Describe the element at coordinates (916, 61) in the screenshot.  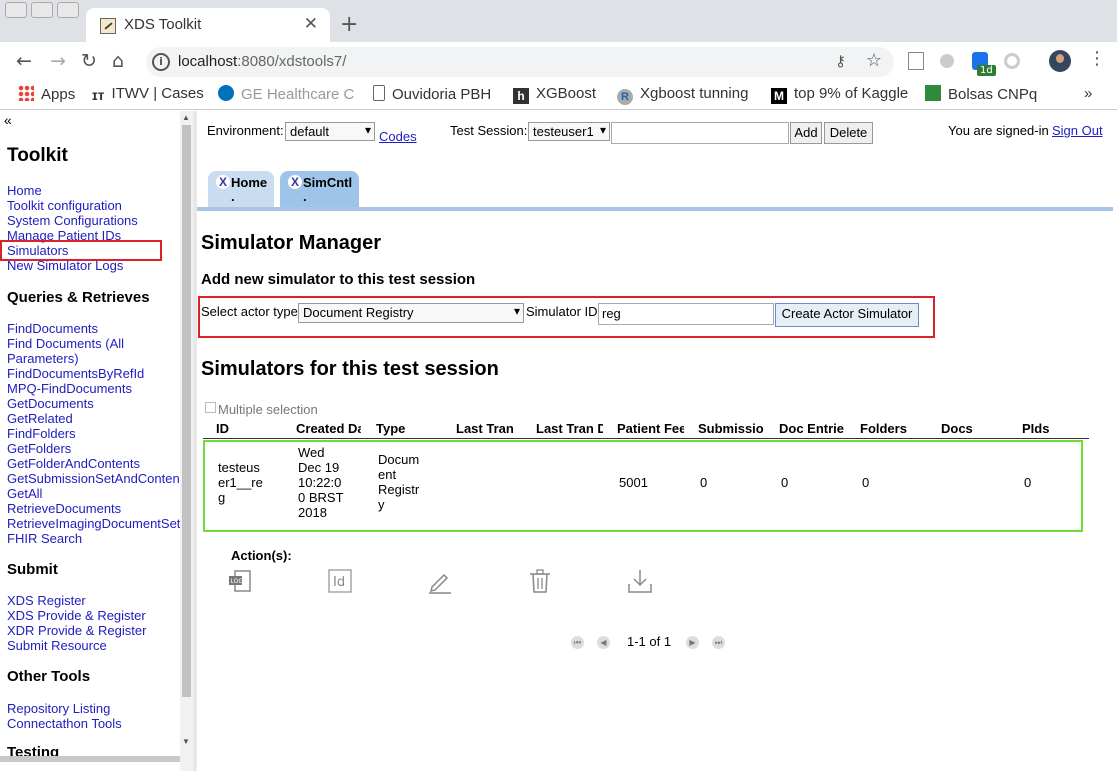
I see `document-extension-icon` at that location.